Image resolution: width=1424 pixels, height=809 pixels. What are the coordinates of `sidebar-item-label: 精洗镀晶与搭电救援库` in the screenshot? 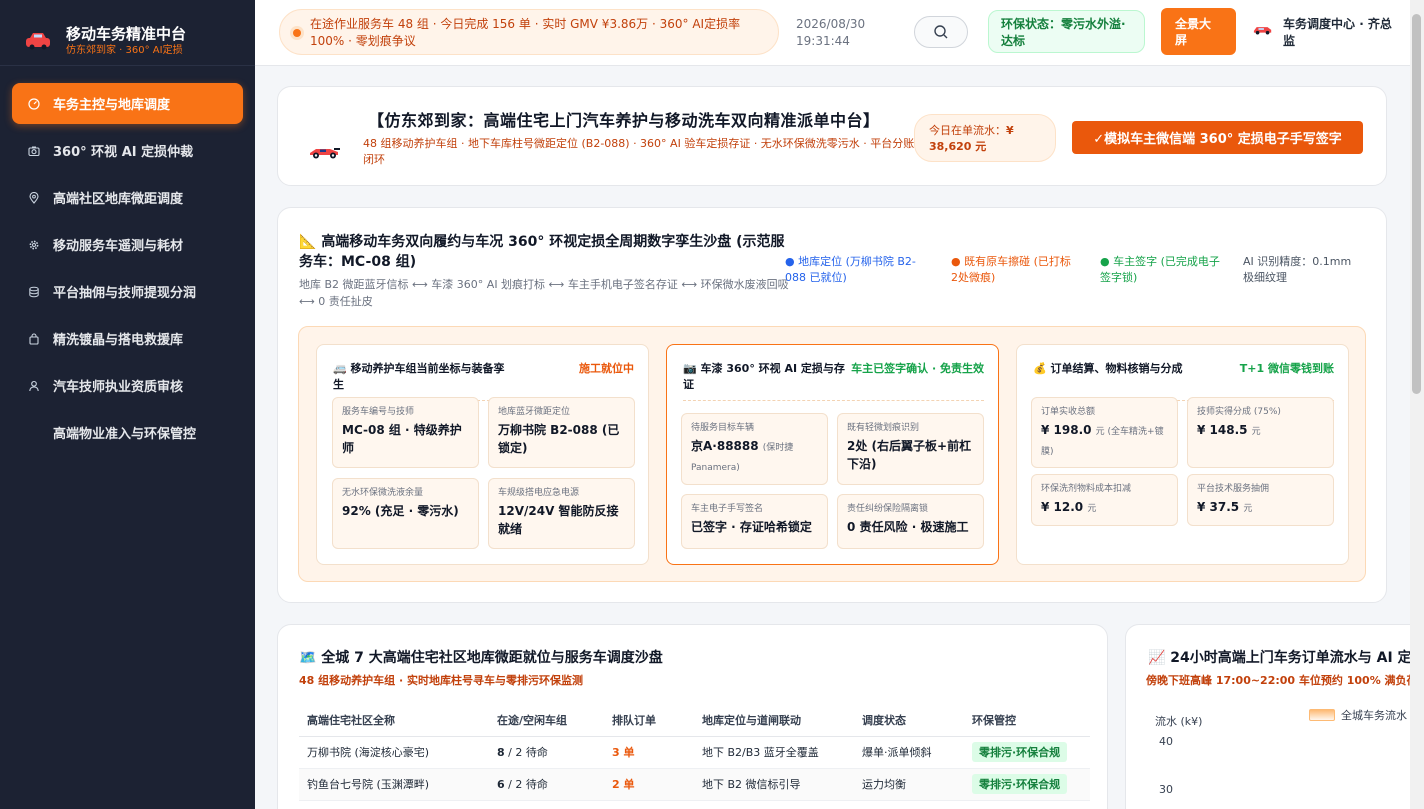 It's located at (118, 340).